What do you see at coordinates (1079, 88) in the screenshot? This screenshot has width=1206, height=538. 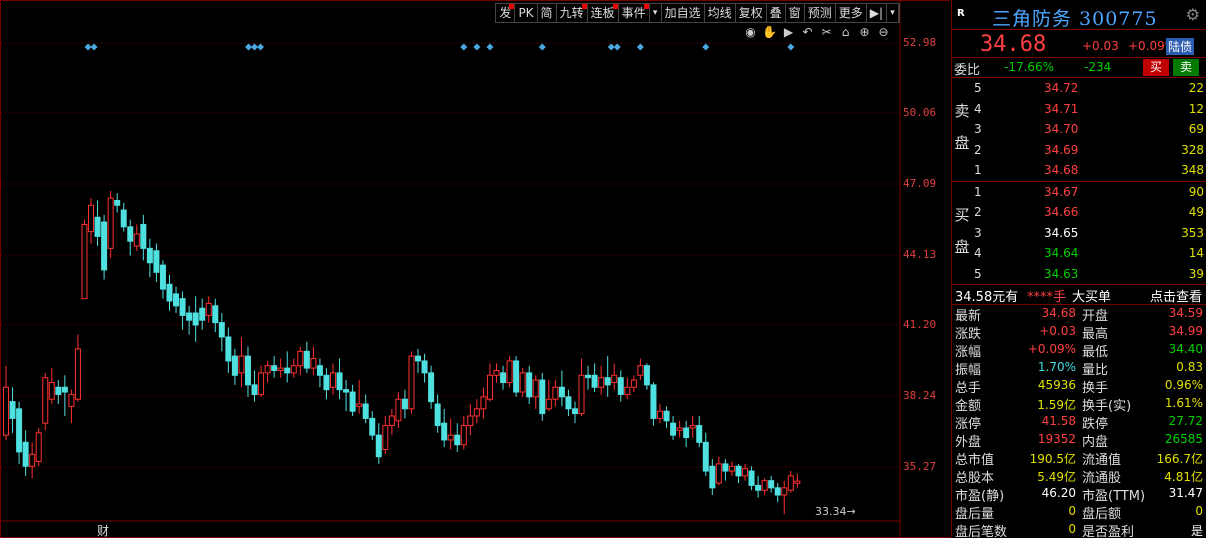 I see `asks-row: 5 34.72 22` at bounding box center [1079, 88].